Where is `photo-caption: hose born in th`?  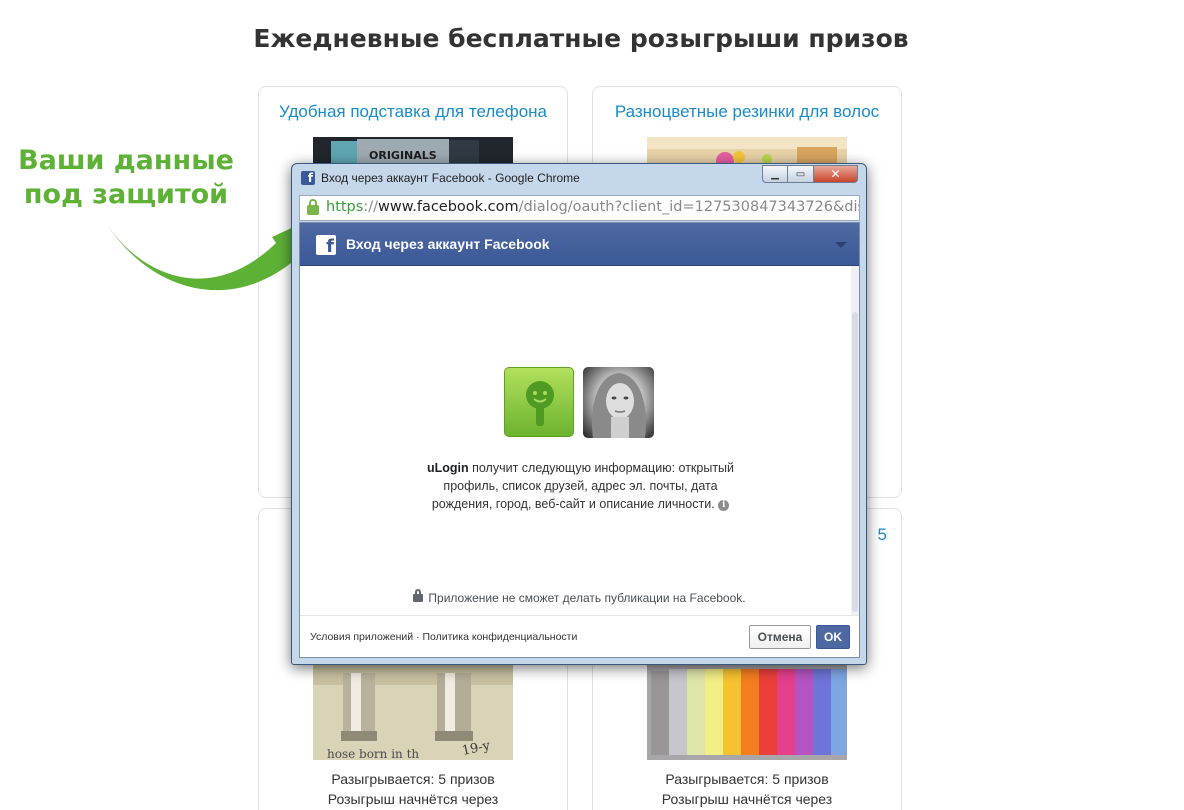
photo-caption: hose born in th is located at coordinates (373, 753).